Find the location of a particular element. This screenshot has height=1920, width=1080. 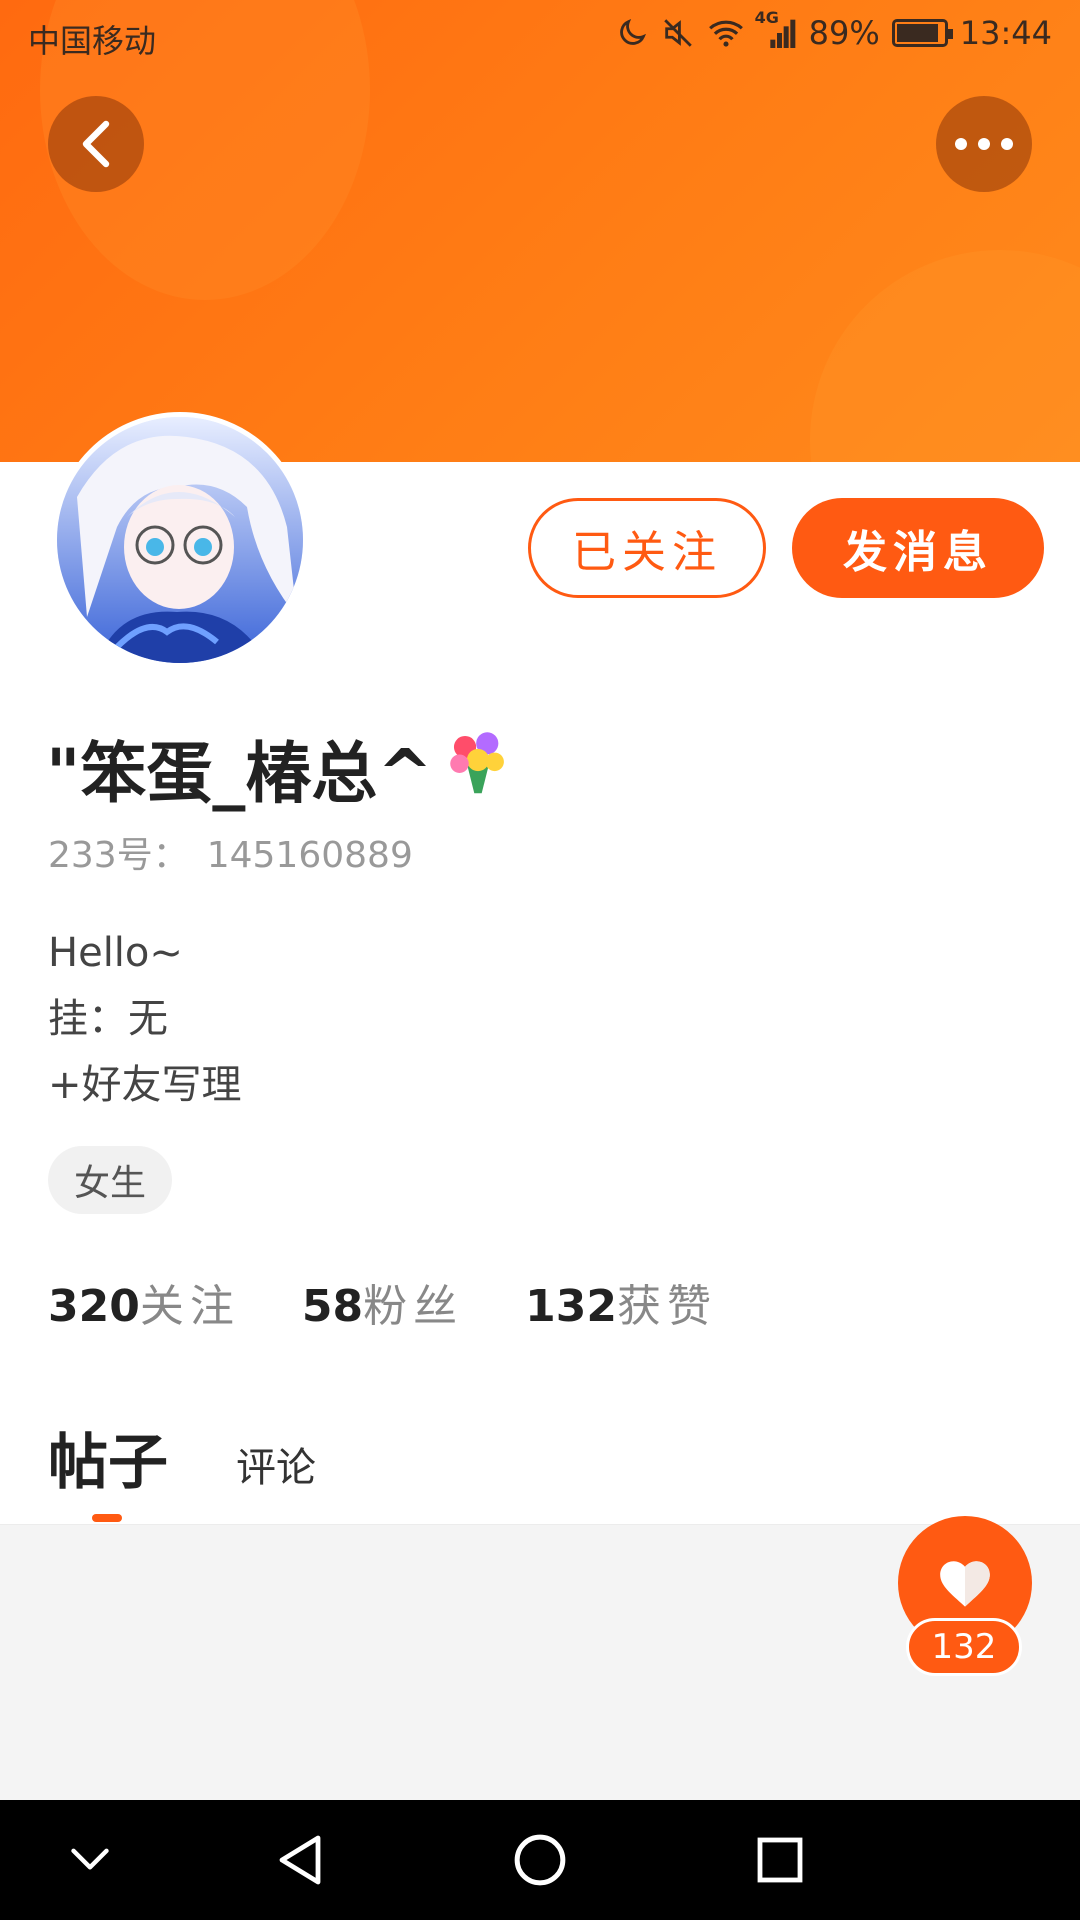

circle-home-icon is located at coordinates (540, 1860).